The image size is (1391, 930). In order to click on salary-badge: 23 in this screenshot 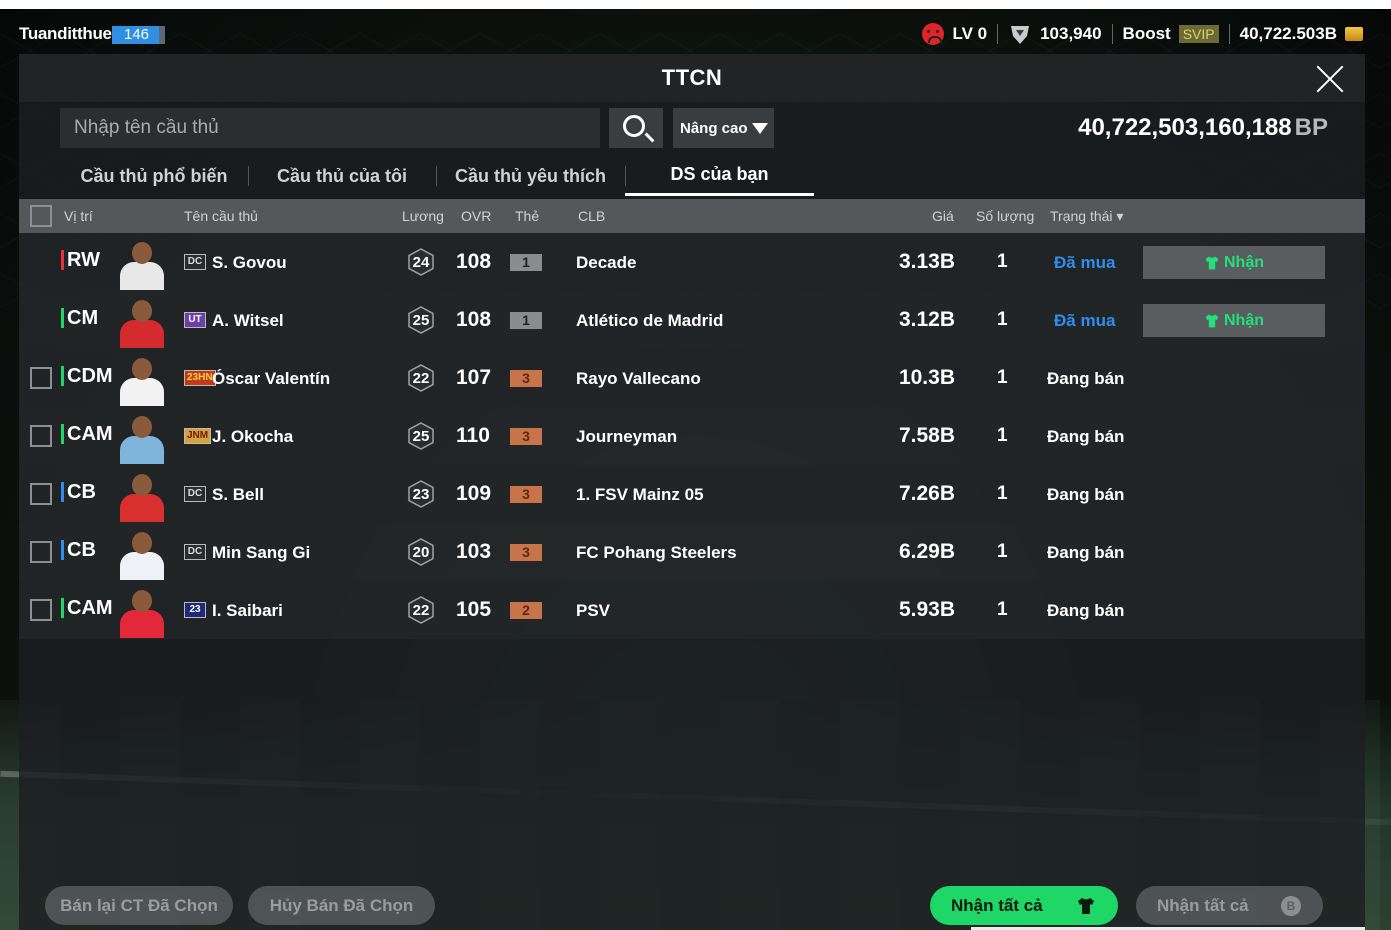, I will do `click(421, 494)`.